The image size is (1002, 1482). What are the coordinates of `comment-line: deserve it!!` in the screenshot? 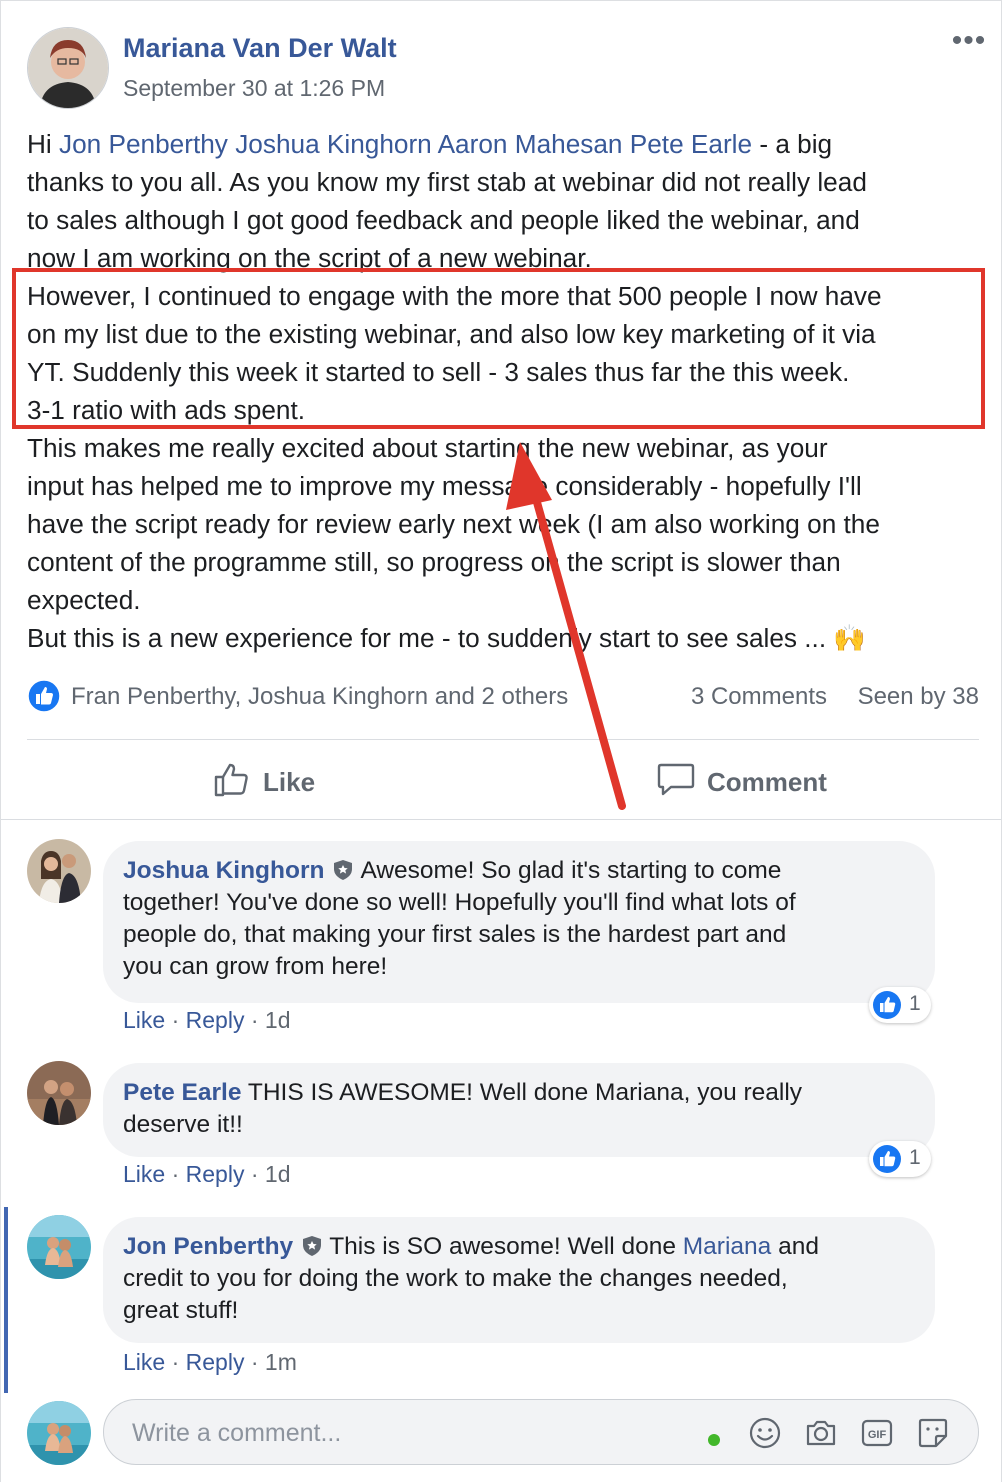 It's located at (183, 1124).